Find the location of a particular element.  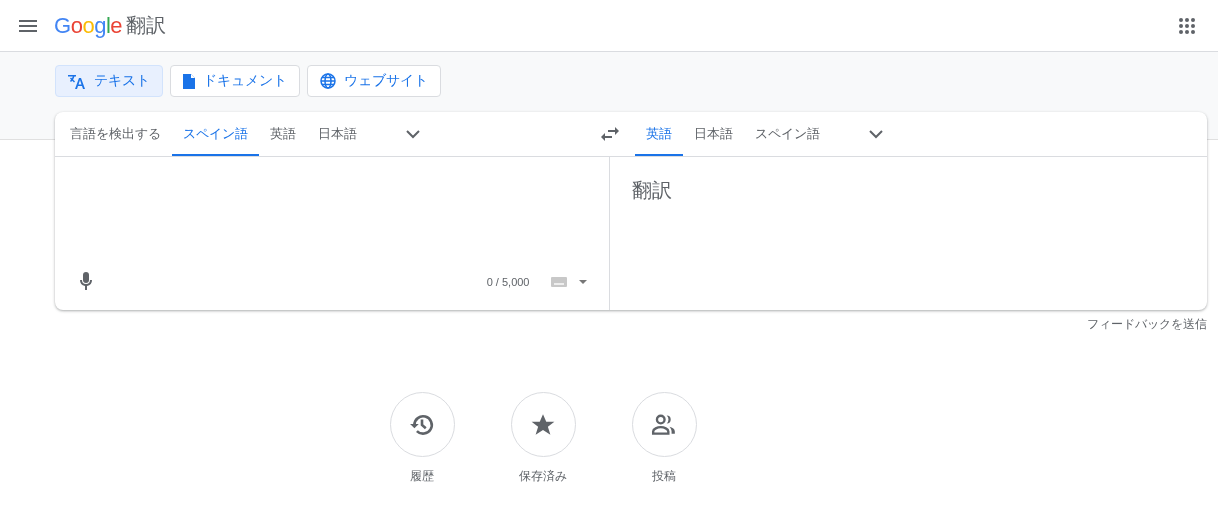

app-title: 翻訳 is located at coordinates (146, 25).